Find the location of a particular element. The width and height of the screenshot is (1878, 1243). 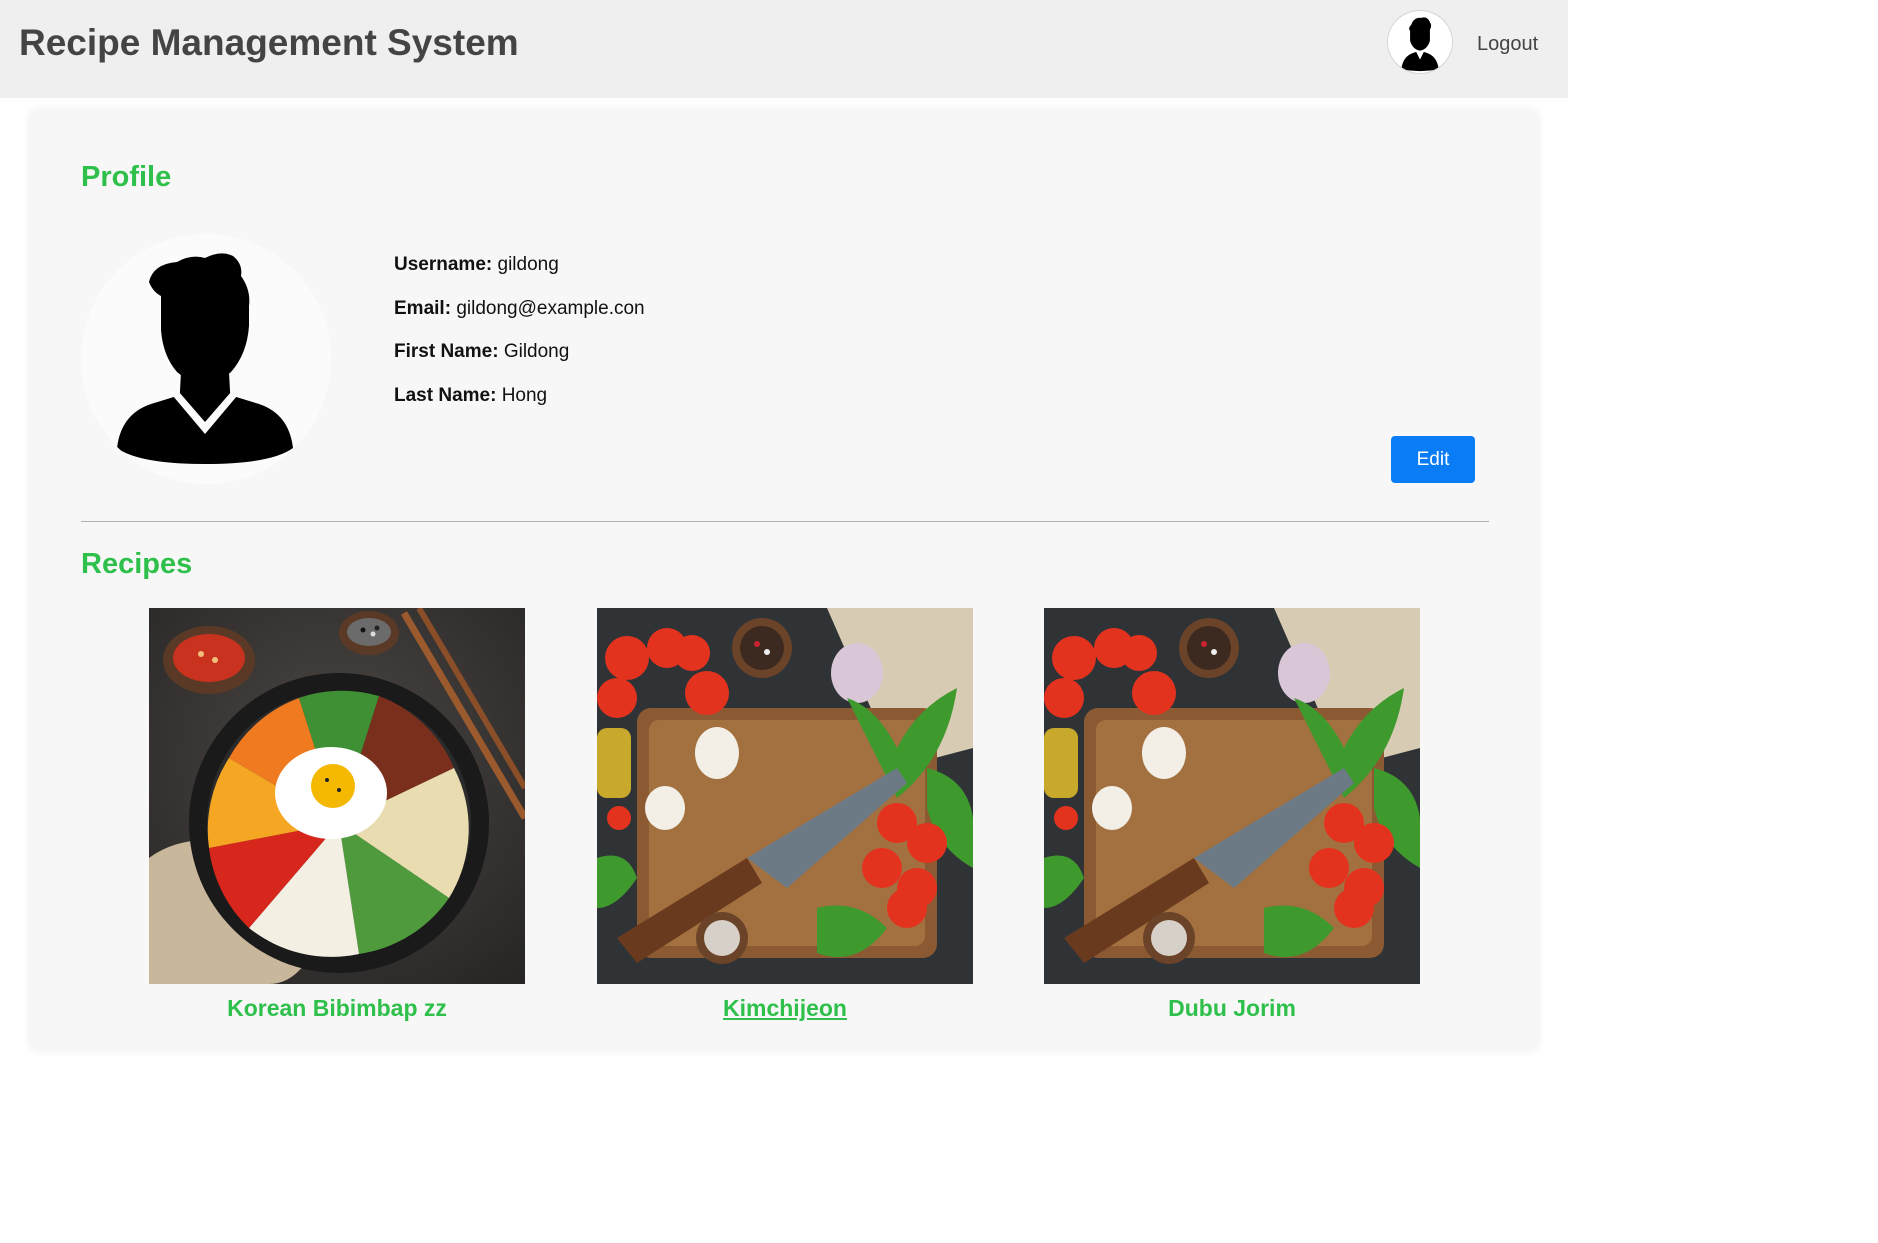

profile-avatar is located at coordinates (206, 359).